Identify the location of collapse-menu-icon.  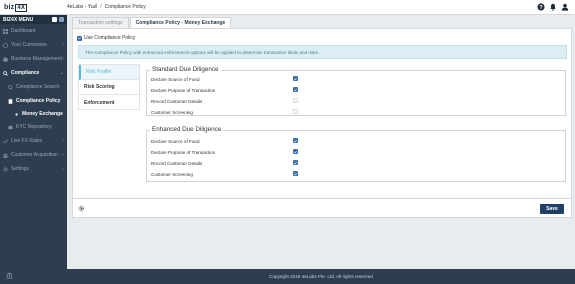
(61, 19).